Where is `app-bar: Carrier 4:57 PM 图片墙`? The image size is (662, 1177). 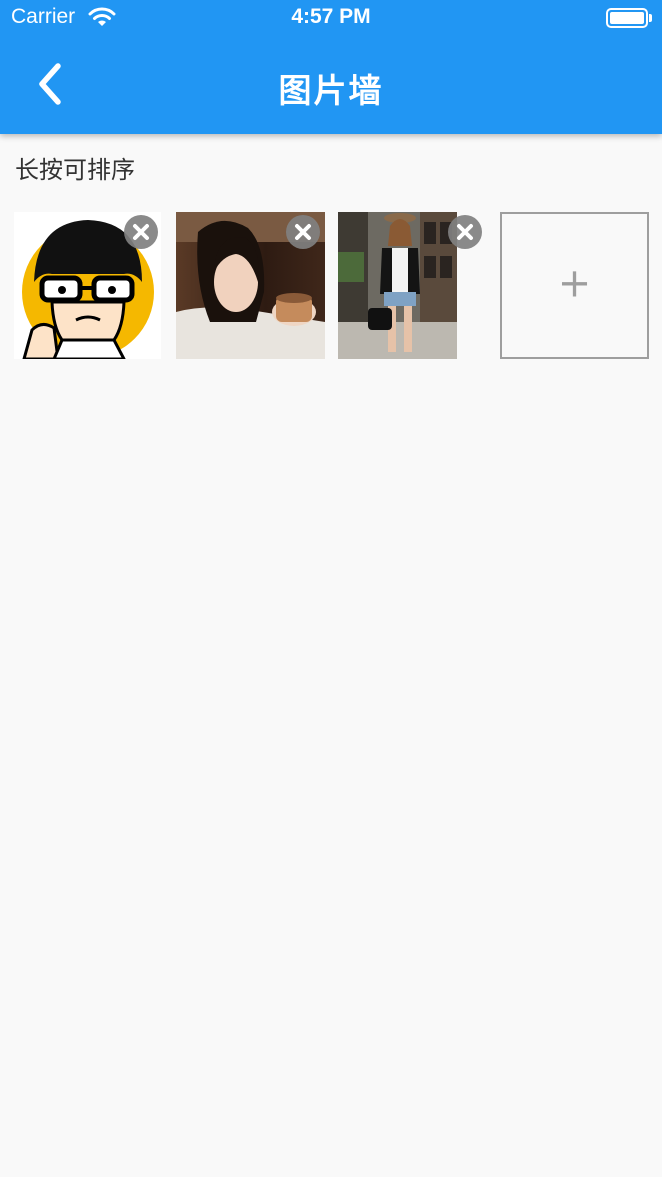
app-bar: Carrier 4:57 PM 图片墙 is located at coordinates (331, 67).